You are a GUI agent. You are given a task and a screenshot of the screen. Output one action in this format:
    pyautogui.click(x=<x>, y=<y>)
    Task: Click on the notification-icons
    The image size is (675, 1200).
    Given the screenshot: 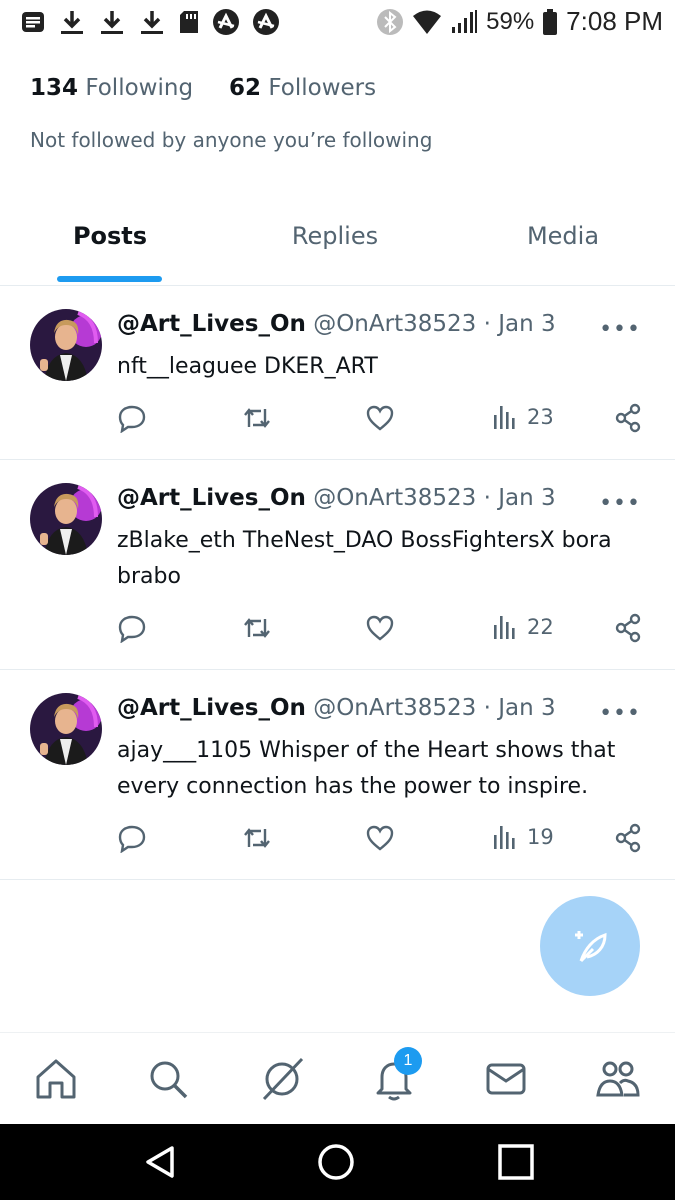 What is the action you would take?
    pyautogui.click(x=150, y=22)
    